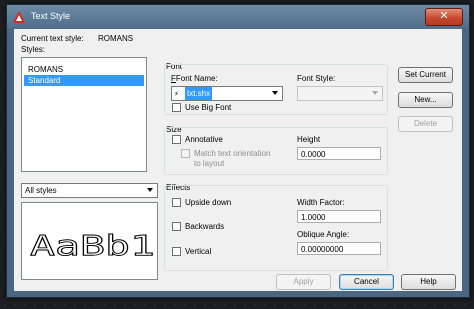 This screenshot has height=309, width=474. What do you see at coordinates (52, 38) in the screenshot?
I see `current-style-label: Current text style:` at bounding box center [52, 38].